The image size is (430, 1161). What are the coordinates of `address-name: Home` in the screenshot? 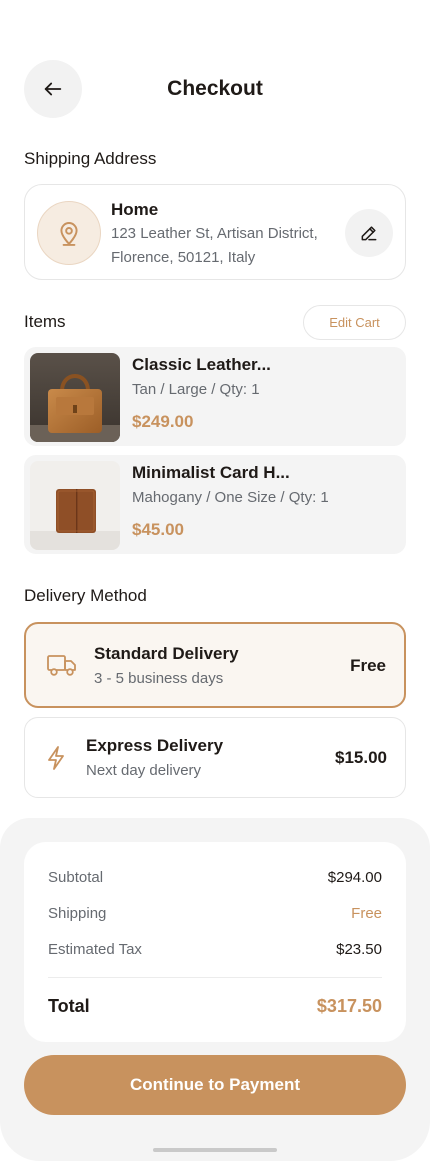 It's located at (135, 209).